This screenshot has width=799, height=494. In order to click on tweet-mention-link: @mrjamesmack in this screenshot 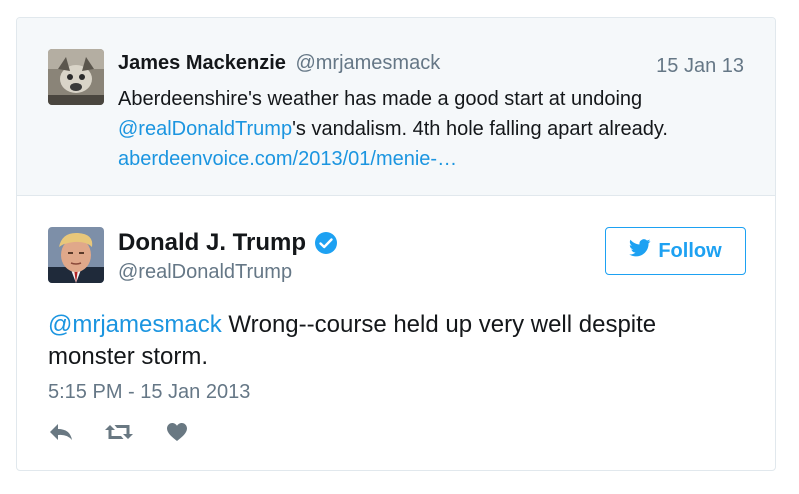, I will do `click(135, 324)`.